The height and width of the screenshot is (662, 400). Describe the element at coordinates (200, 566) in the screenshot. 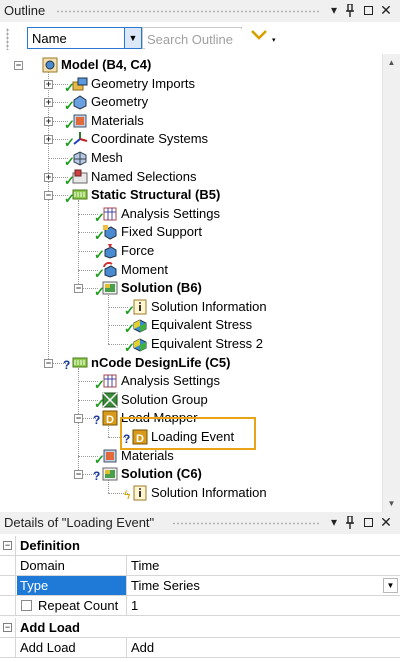

I see `property-row-domain: Domain Time` at that location.